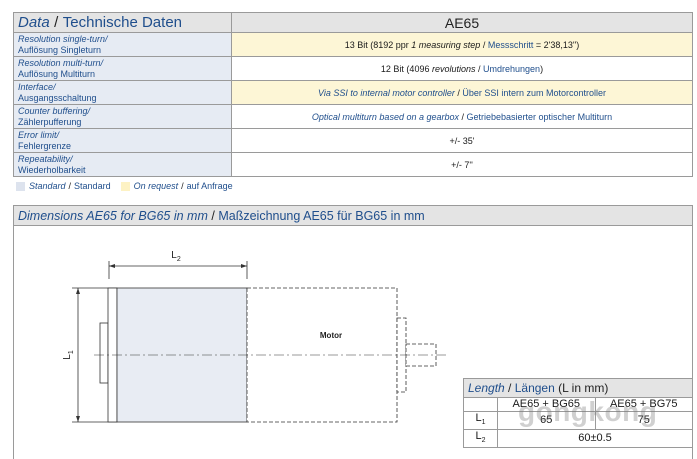 This screenshot has height=459, width=697. What do you see at coordinates (462, 22) in the screenshot?
I see `model-name: AE65` at bounding box center [462, 22].